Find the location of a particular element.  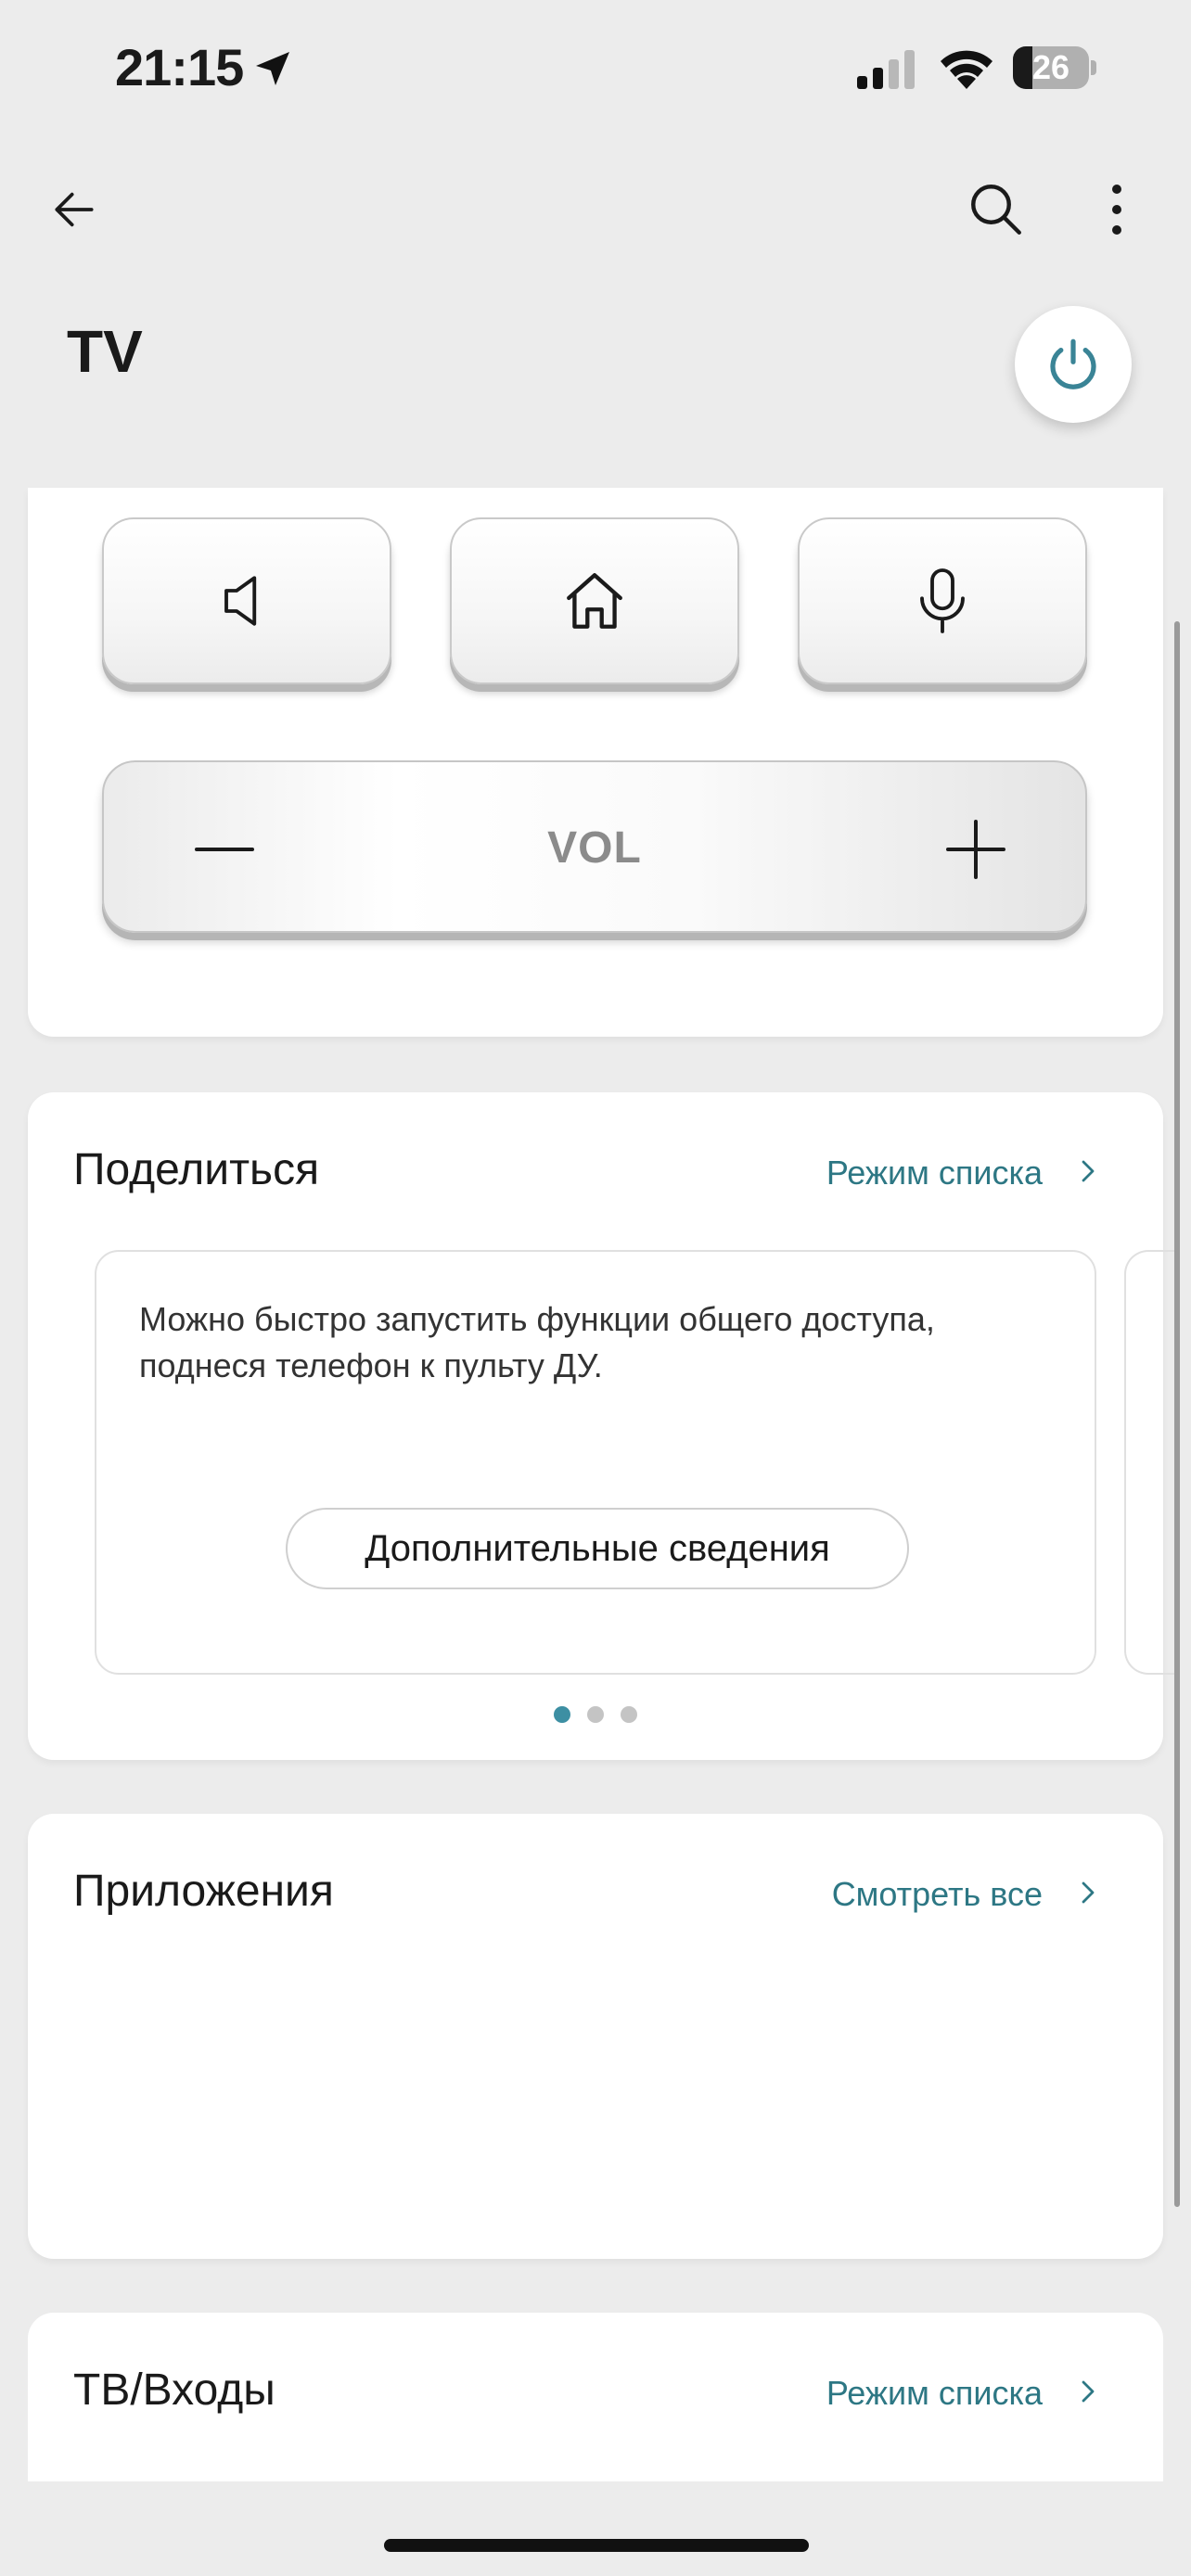

home-indicator is located at coordinates (597, 2545).